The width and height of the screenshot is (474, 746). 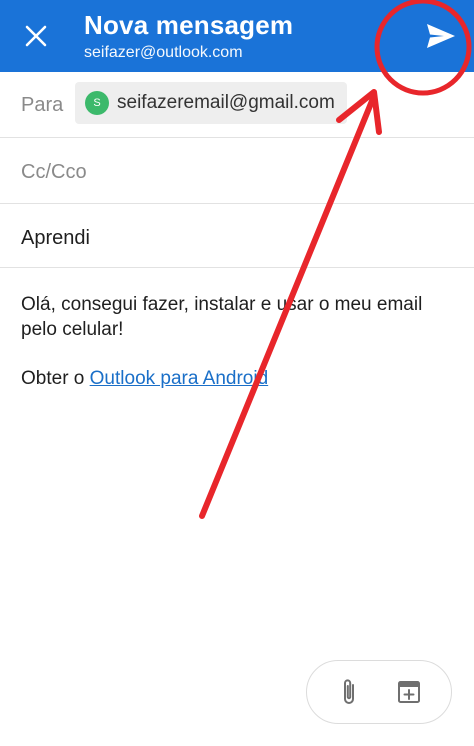 I want to click on close-icon, so click(x=36, y=36).